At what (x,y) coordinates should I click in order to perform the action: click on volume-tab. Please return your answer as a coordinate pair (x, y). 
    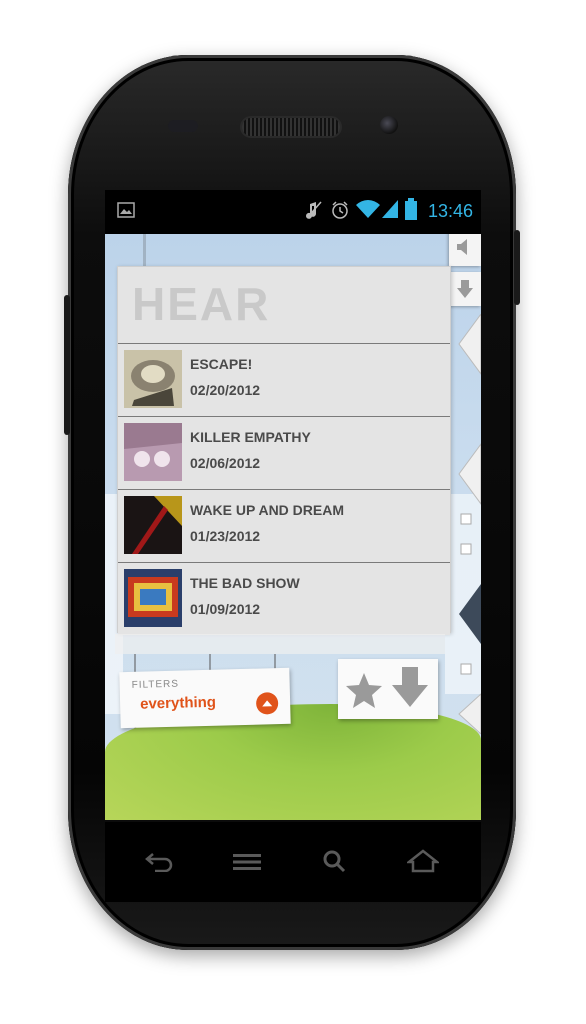
    Looking at the image, I should click on (465, 250).